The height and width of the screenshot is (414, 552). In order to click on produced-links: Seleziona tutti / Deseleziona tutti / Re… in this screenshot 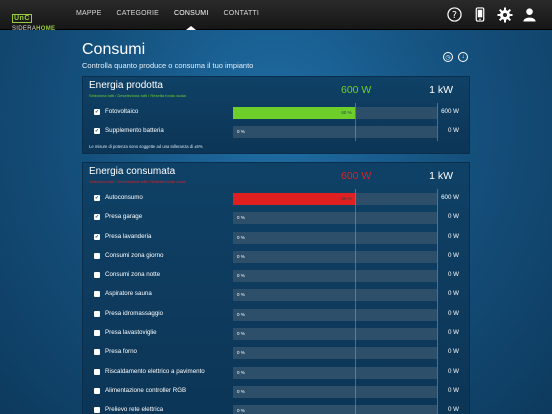, I will do `click(137, 95)`.